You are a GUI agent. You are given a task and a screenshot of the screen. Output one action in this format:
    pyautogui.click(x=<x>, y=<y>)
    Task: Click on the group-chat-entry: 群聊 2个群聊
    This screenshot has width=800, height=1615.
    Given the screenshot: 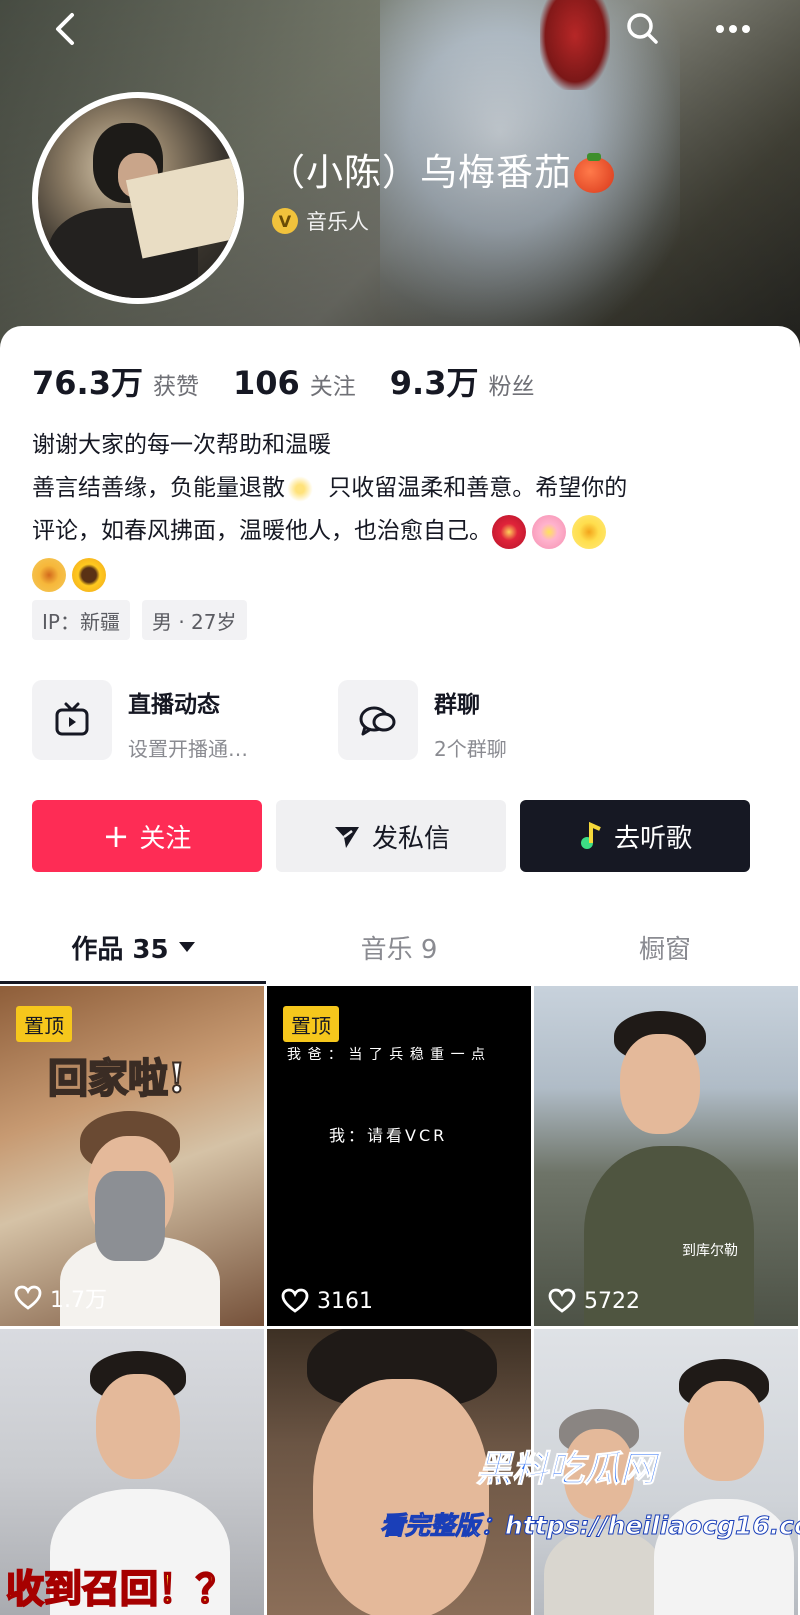 What is the action you would take?
    pyautogui.click(x=491, y=721)
    